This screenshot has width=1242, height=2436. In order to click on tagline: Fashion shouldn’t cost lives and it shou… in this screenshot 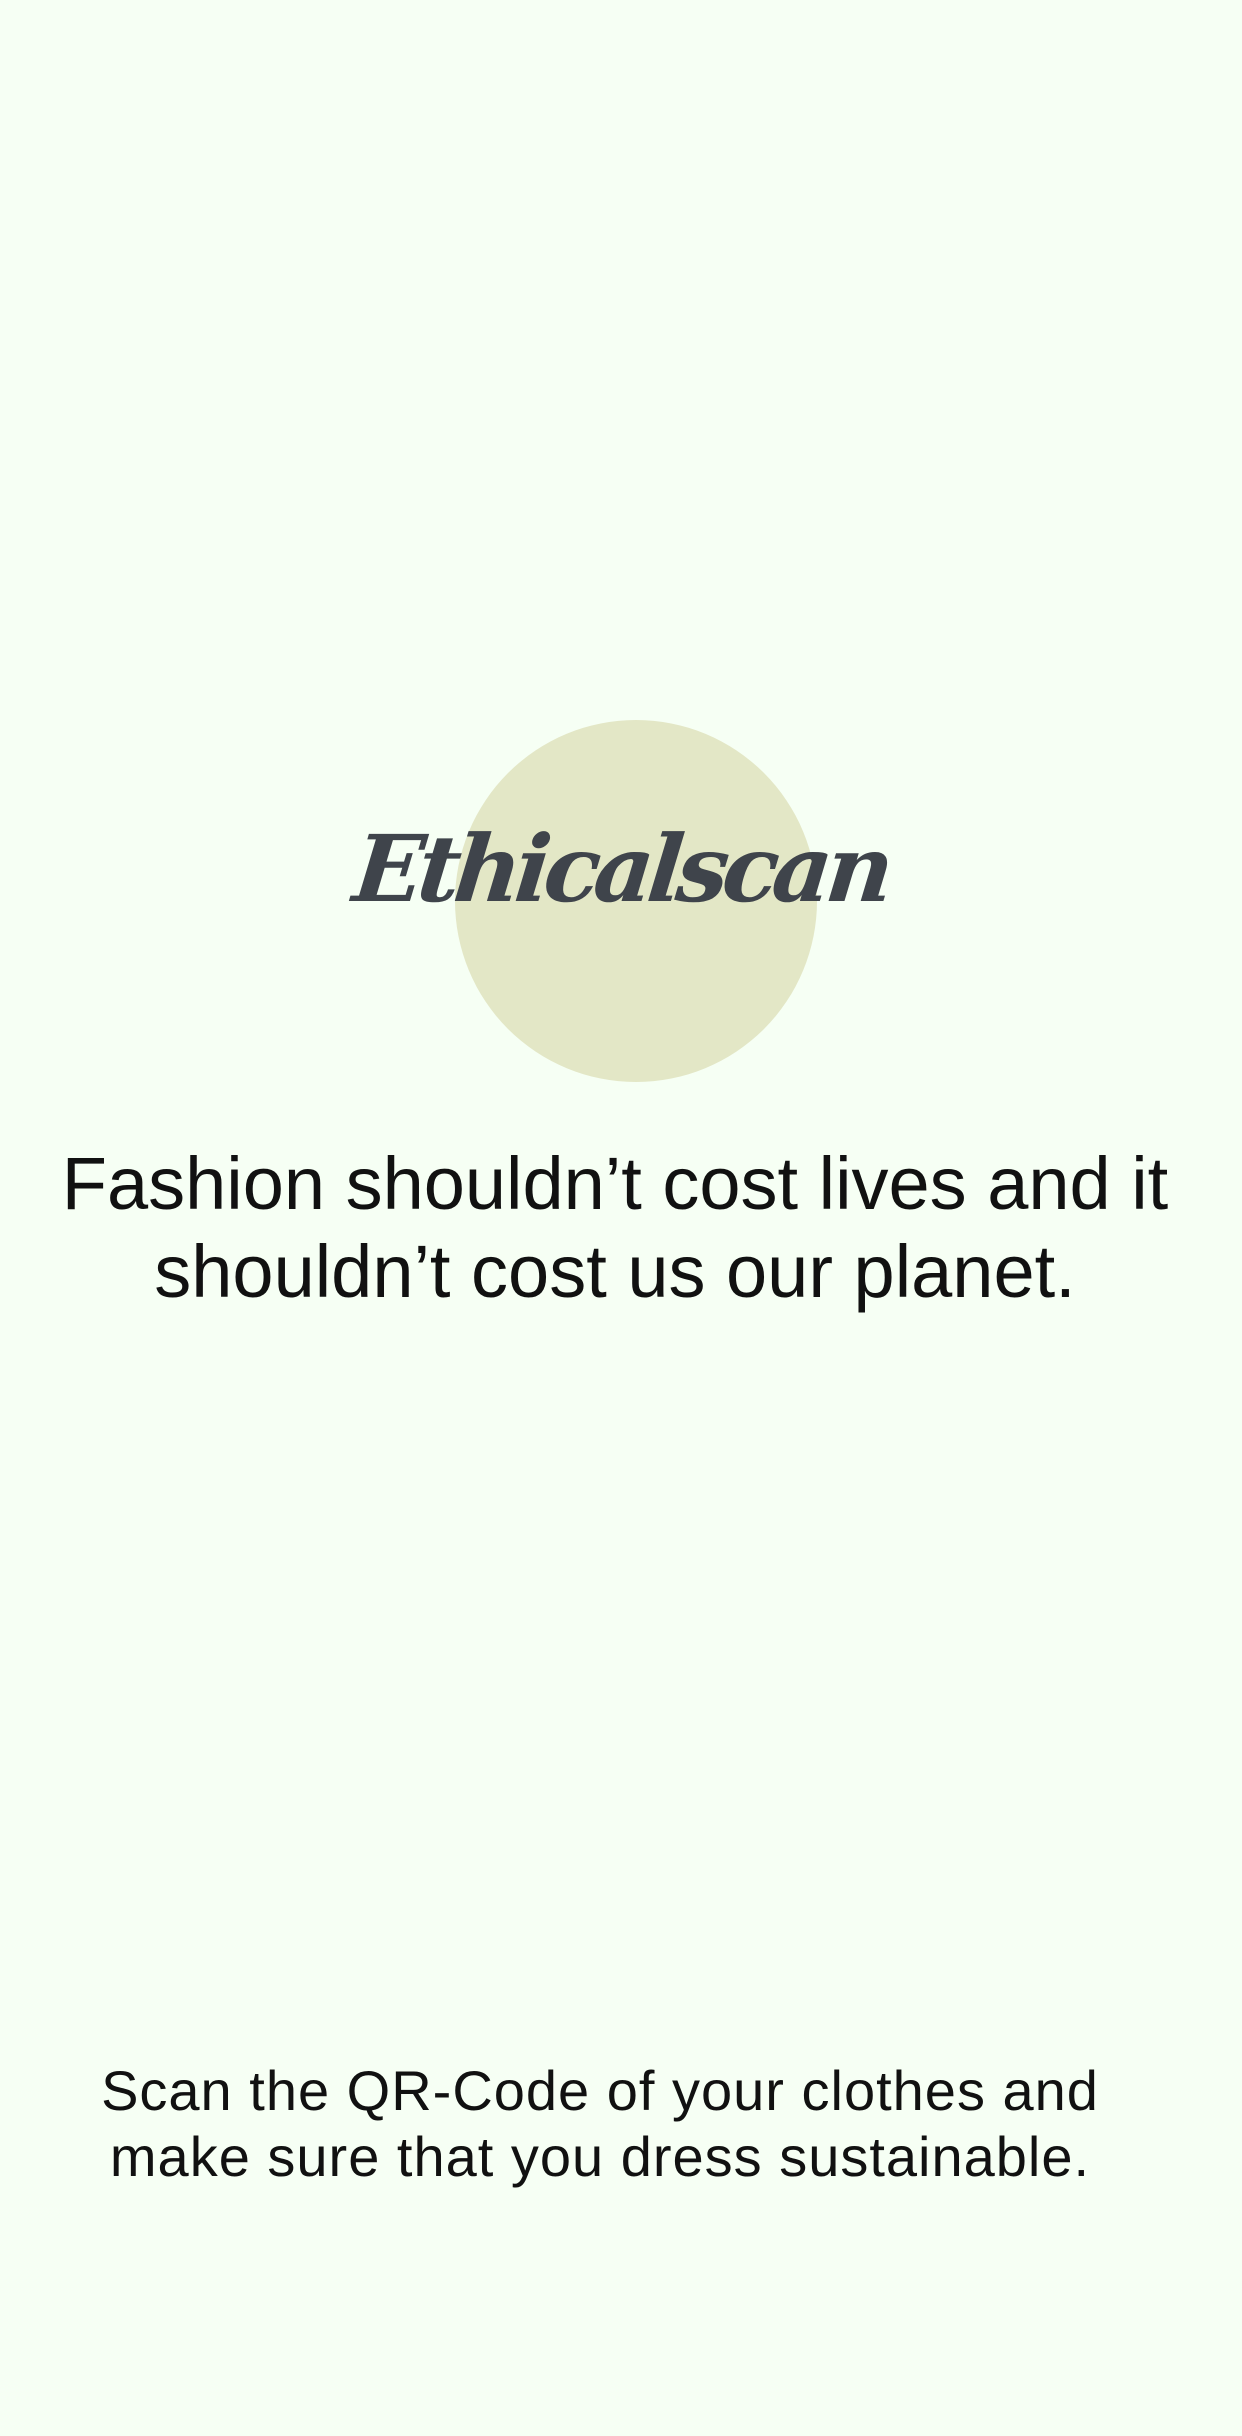, I will do `click(615, 1227)`.